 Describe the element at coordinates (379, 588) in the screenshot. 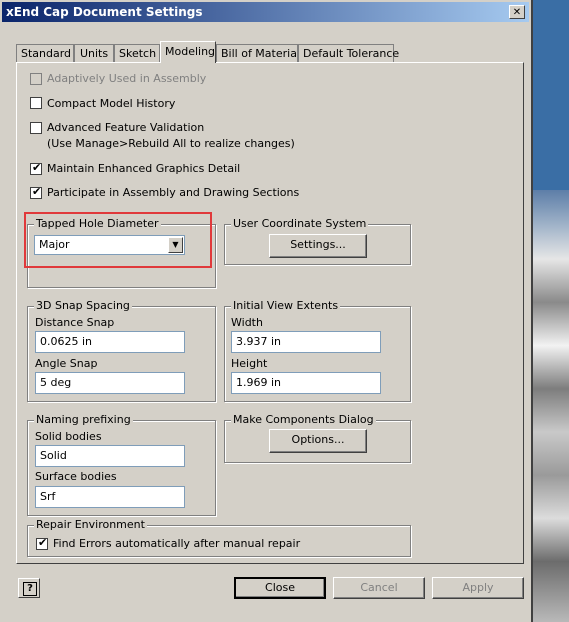

I see `cancel-button: Cancel` at that location.